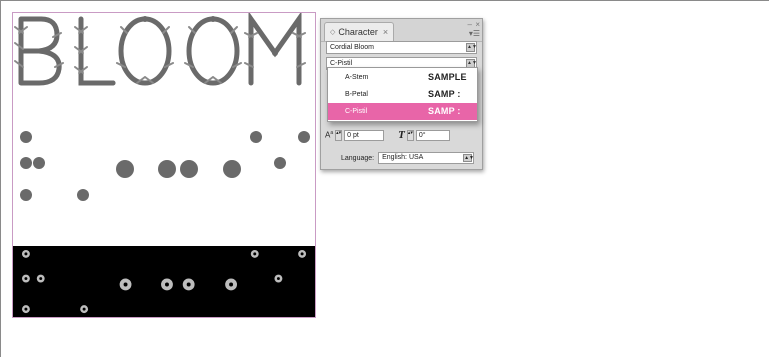 The width and height of the screenshot is (769, 357). I want to click on font-style-value: C-Pistil, so click(341, 63).